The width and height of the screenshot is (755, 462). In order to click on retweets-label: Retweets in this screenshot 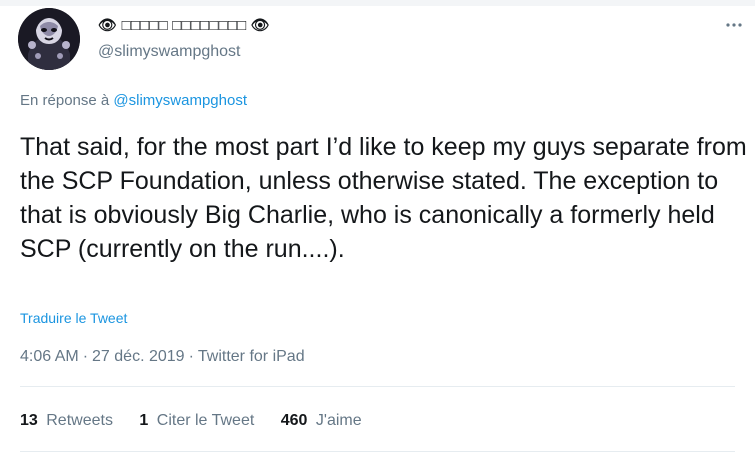, I will do `click(79, 420)`.